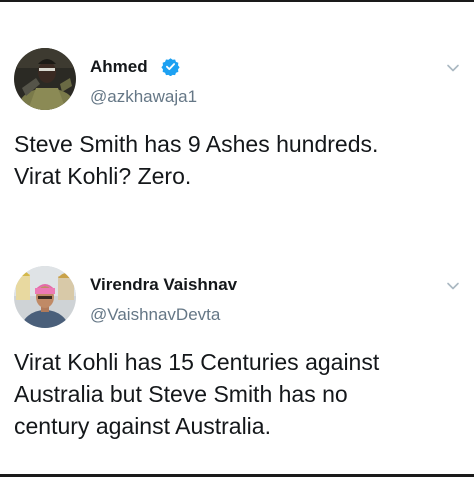  What do you see at coordinates (119, 67) in the screenshot?
I see `display-name: Ahmed` at bounding box center [119, 67].